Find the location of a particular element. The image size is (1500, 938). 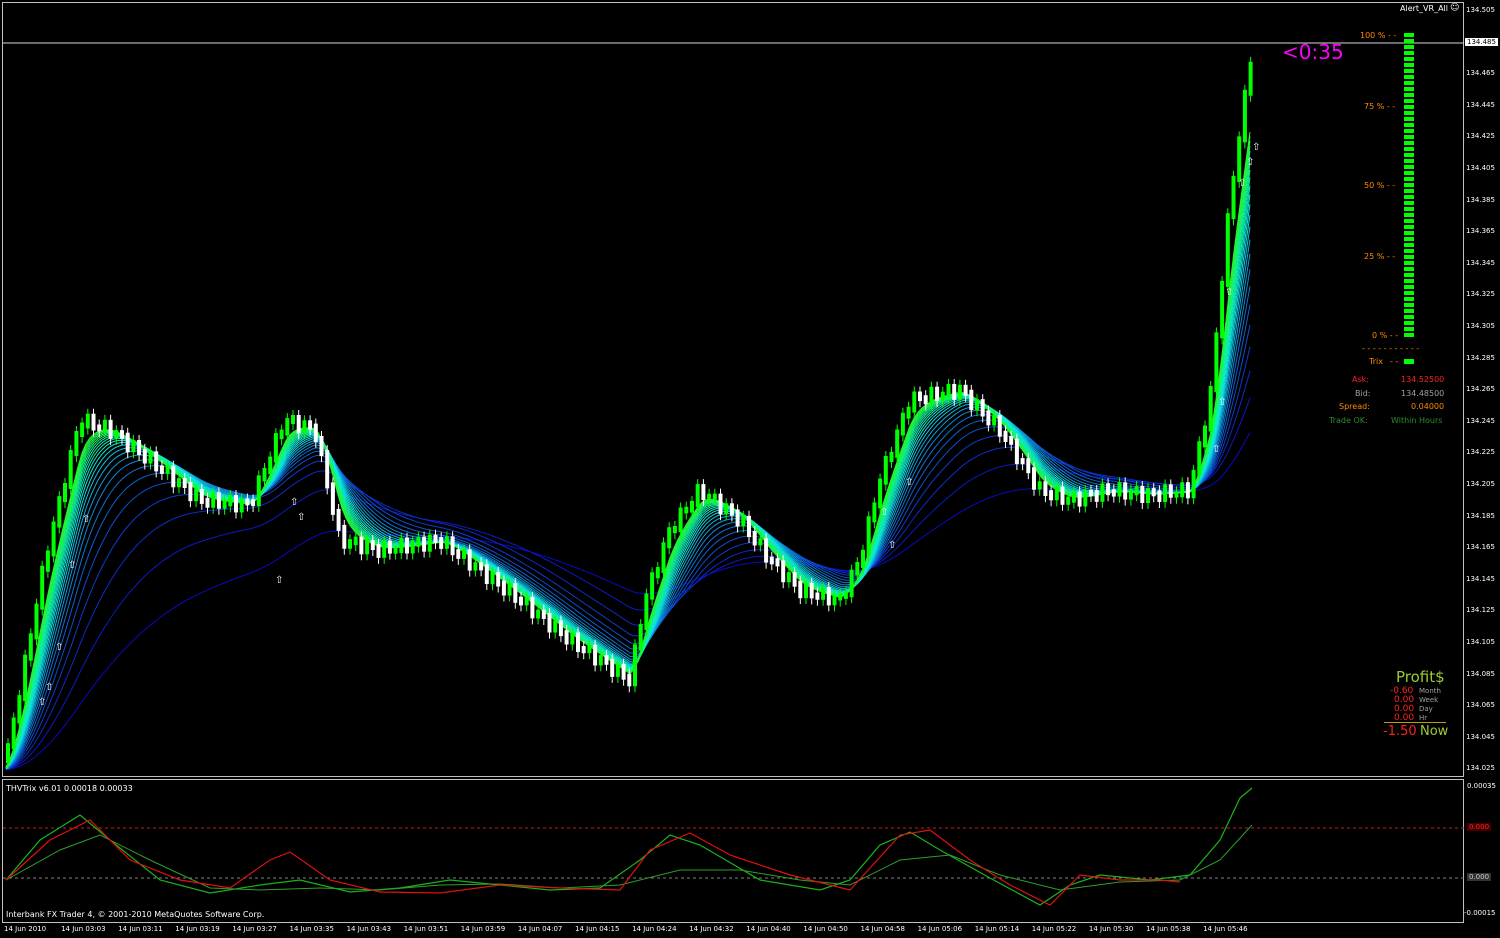

time-tick: 14 Jun 05:30 is located at coordinates (1111, 929).